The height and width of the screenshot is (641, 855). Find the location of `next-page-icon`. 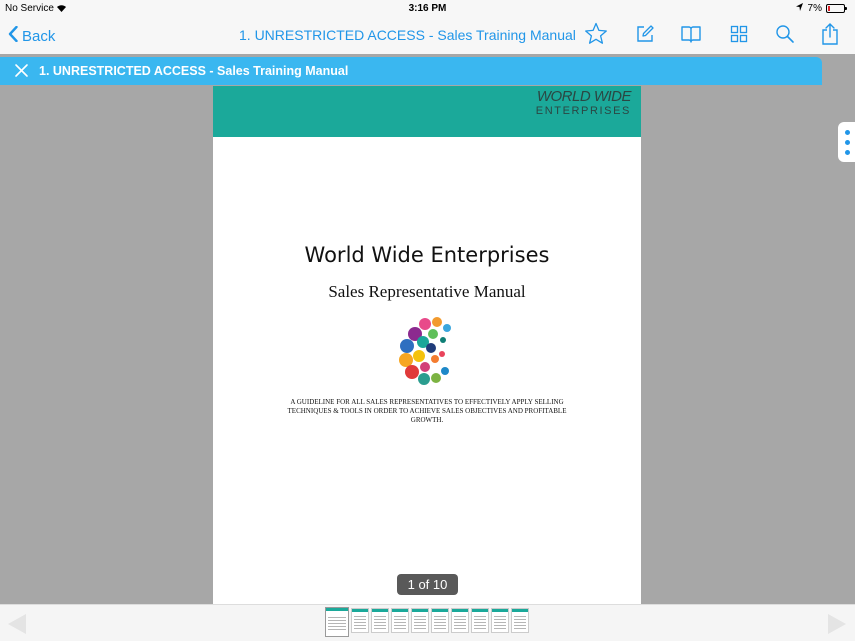

next-page-icon is located at coordinates (837, 624).